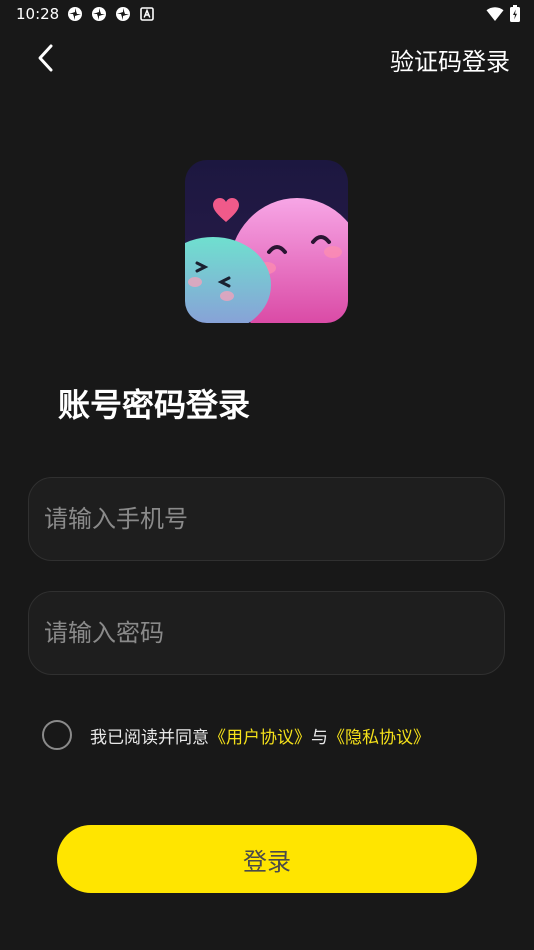  What do you see at coordinates (267, 859) in the screenshot?
I see `login-button: 登录` at bounding box center [267, 859].